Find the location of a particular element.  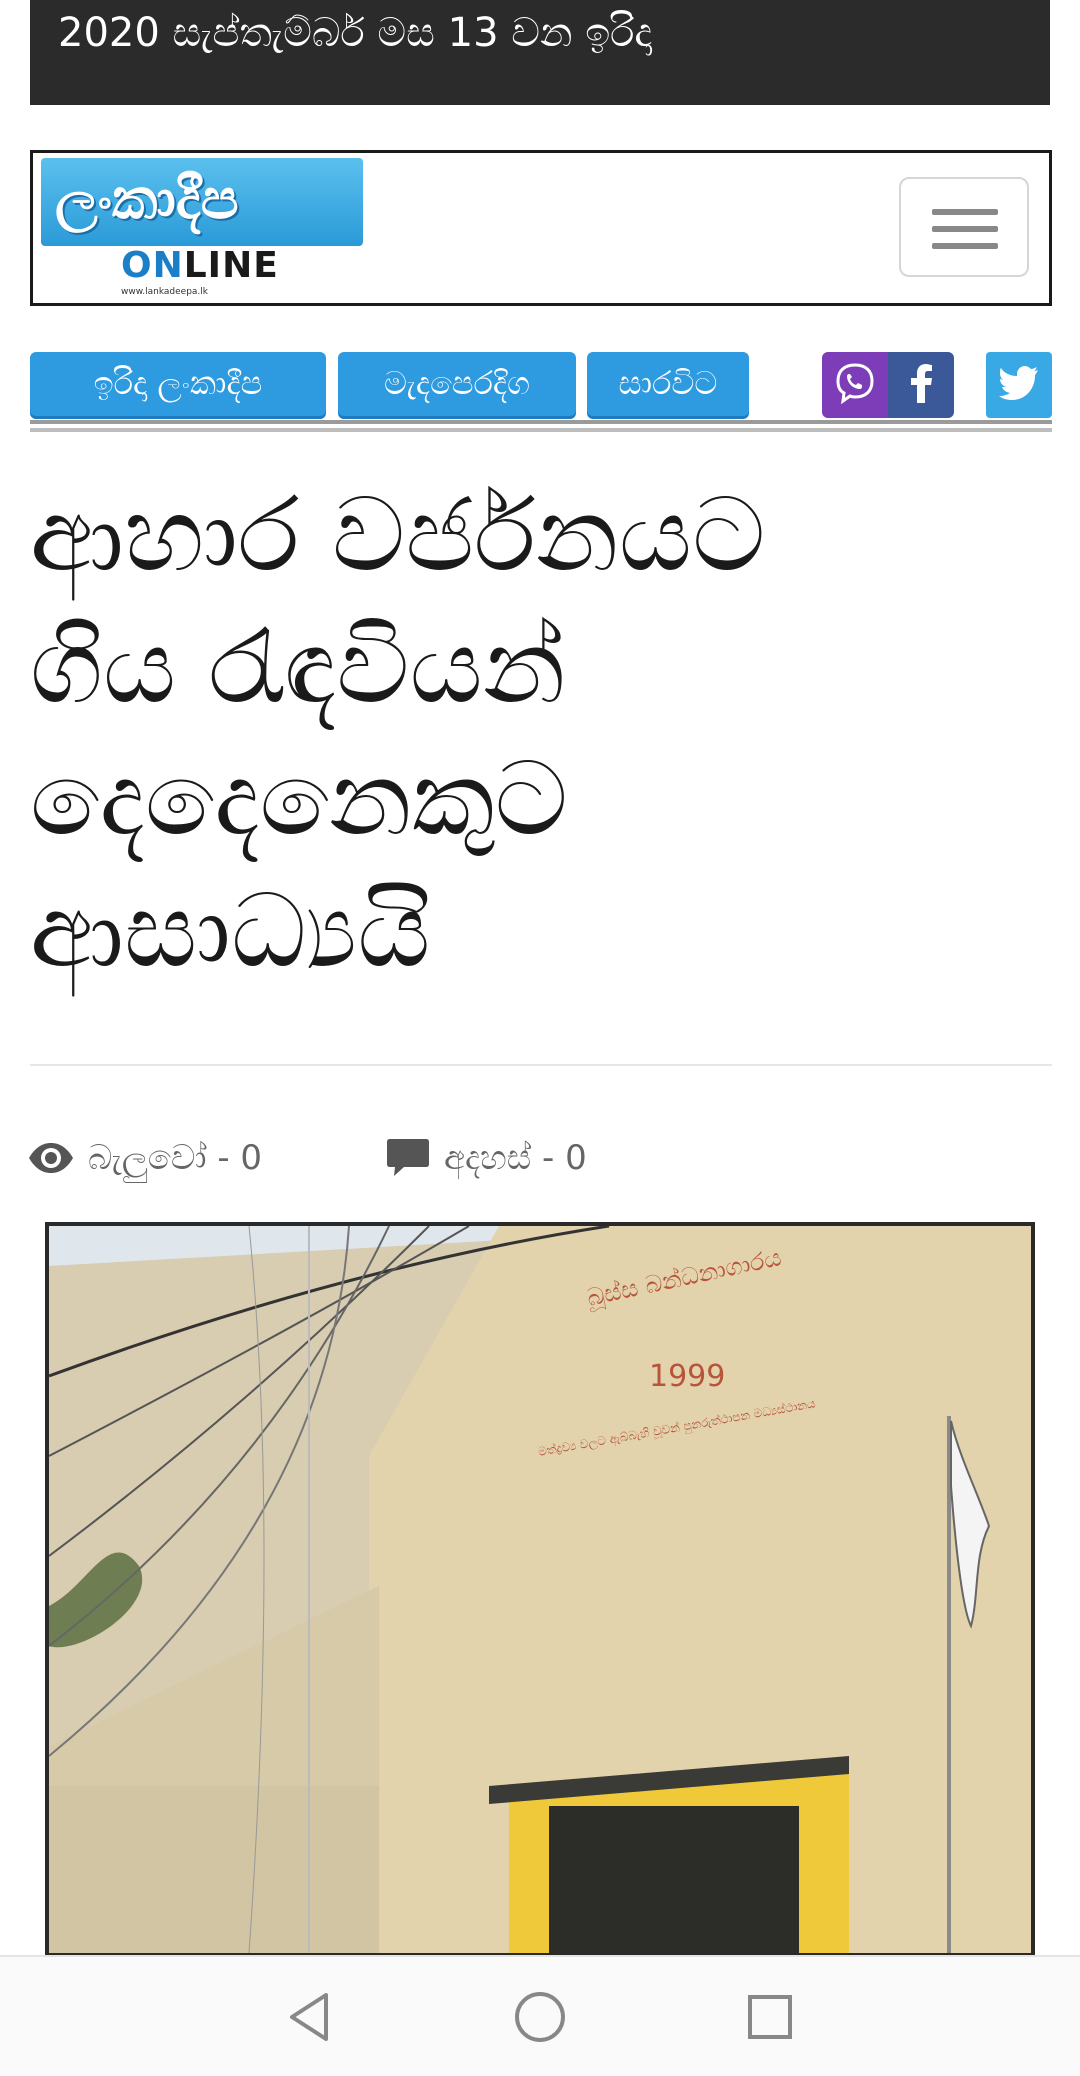

category-nav: ඉරිදා ලංකාදීප මැදපෙරදිග සාරවිට is located at coordinates (541, 385).